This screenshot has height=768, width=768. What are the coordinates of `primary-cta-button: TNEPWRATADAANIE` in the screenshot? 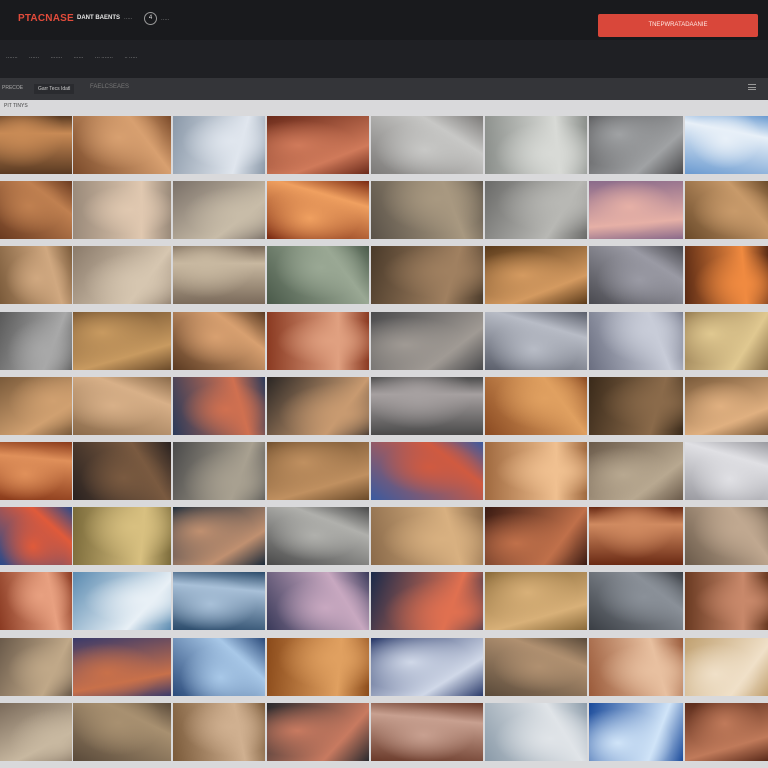 It's located at (678, 25).